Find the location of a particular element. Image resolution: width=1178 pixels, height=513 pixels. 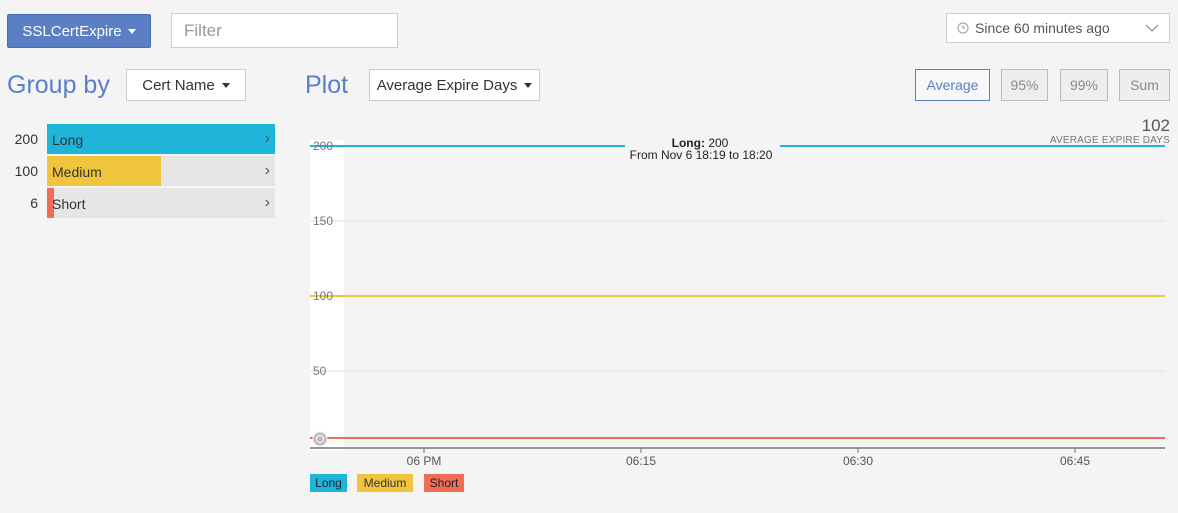

legend-item-medium: Medium is located at coordinates (385, 483).